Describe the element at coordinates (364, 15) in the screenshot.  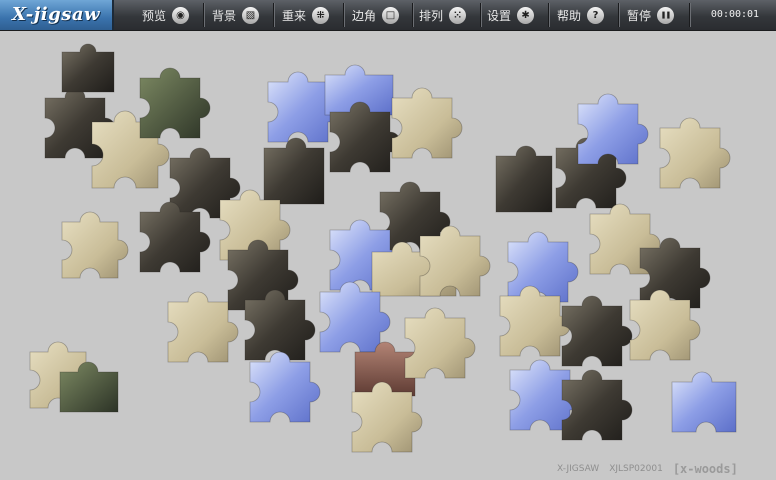
I see `edges-label: 边角` at that location.